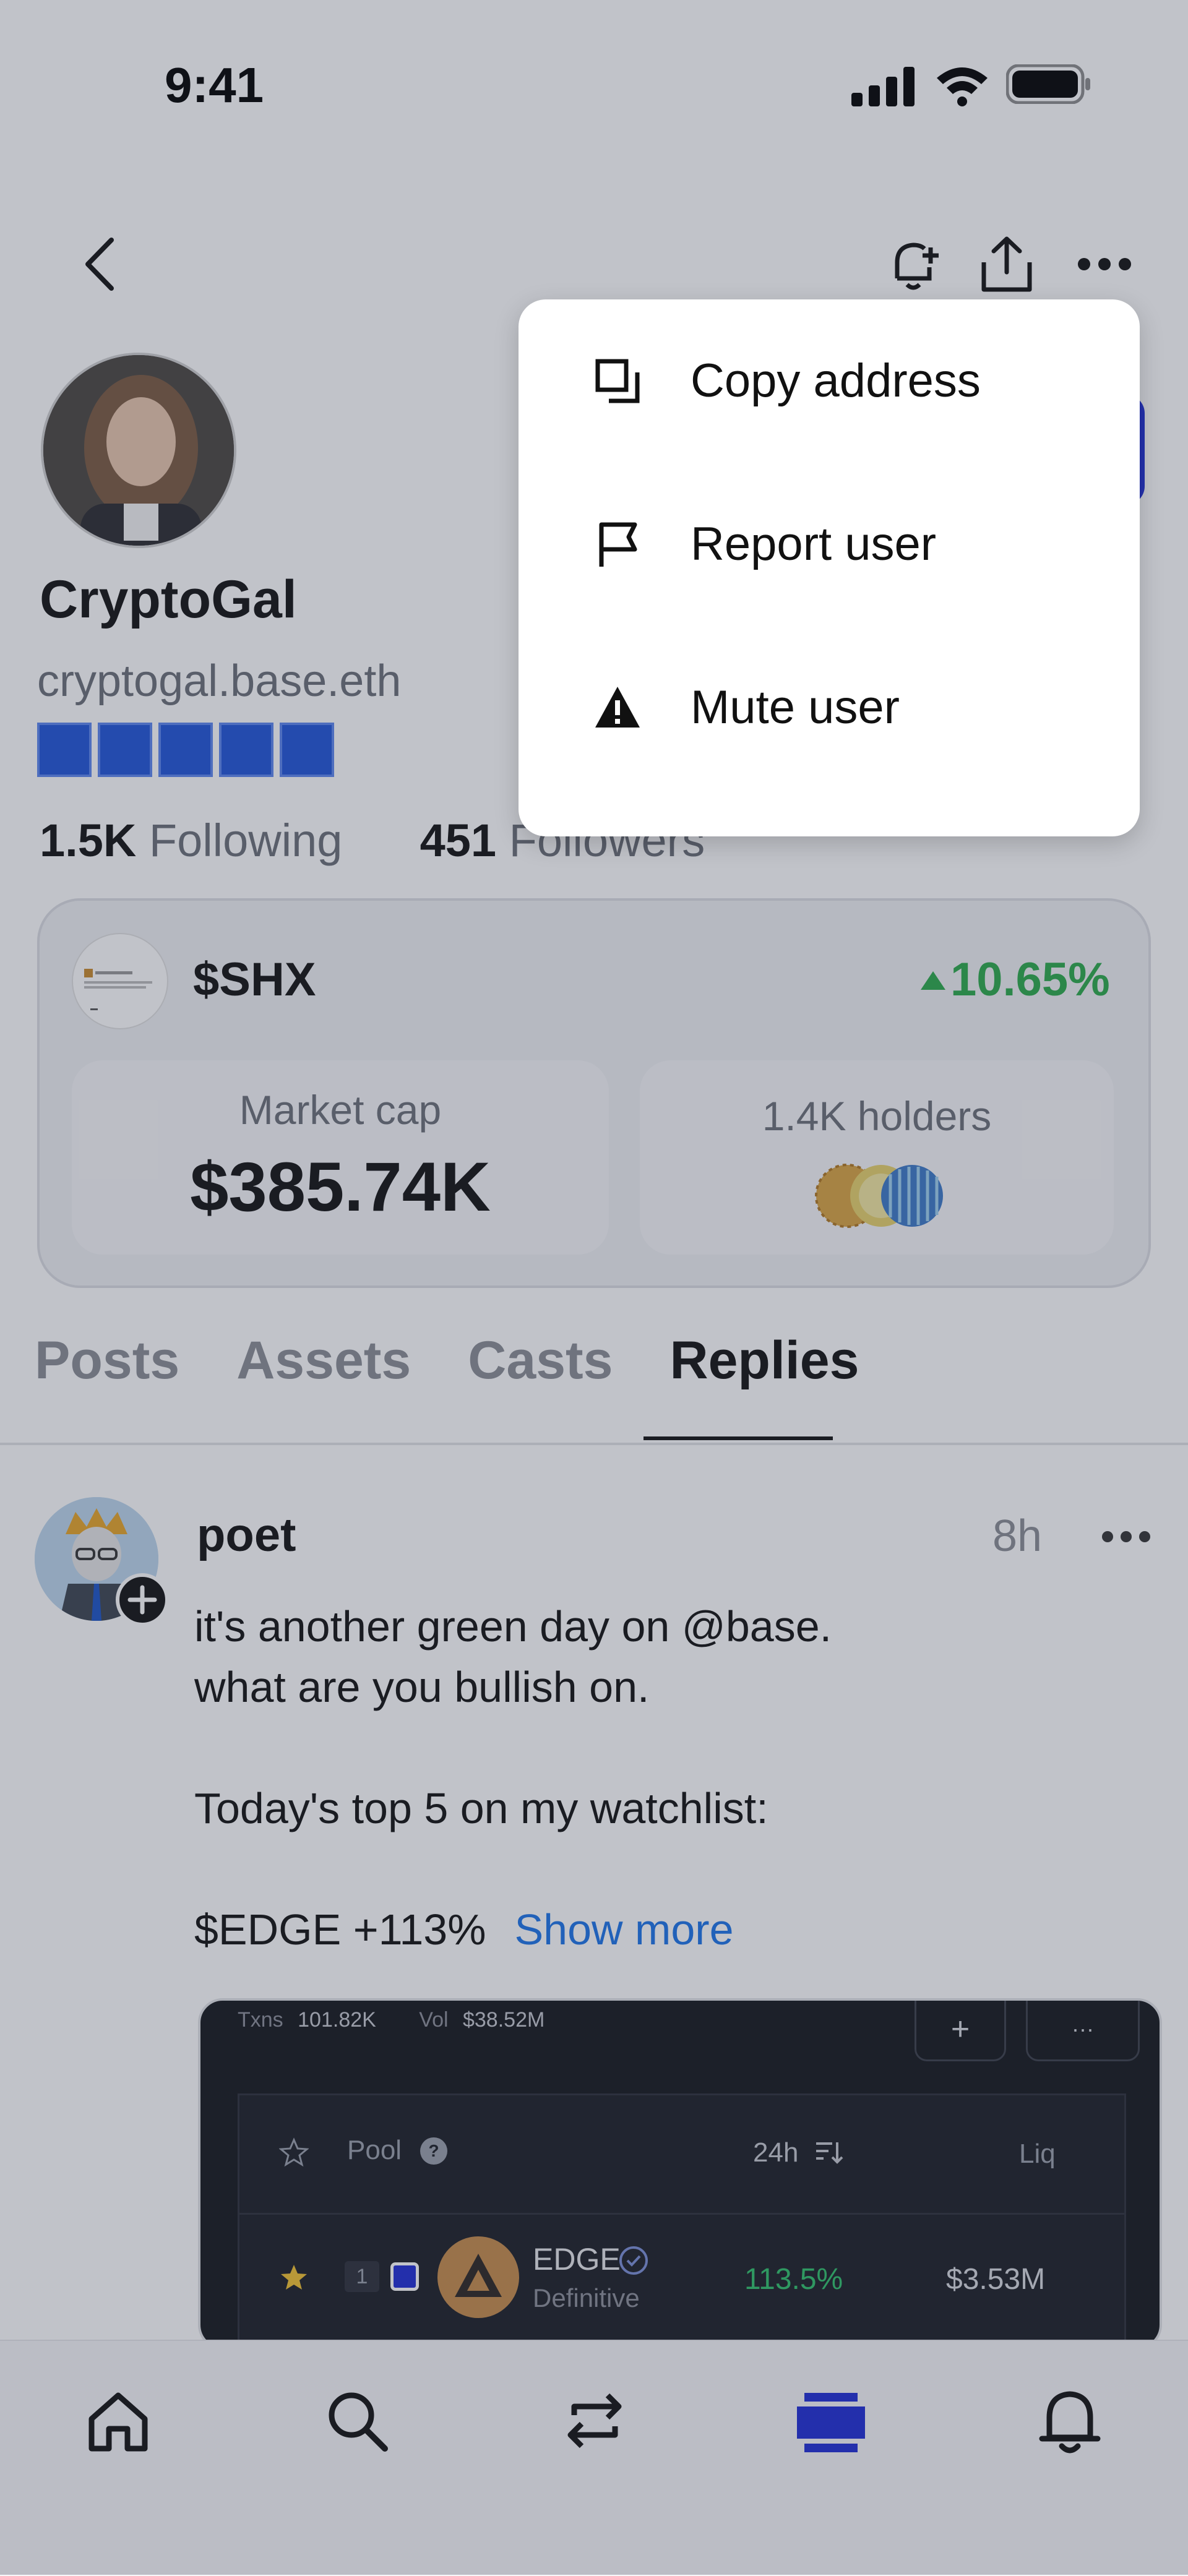 This screenshot has width=1188, height=2576. What do you see at coordinates (814, 544) in the screenshot?
I see `menu-item-label: Report user` at bounding box center [814, 544].